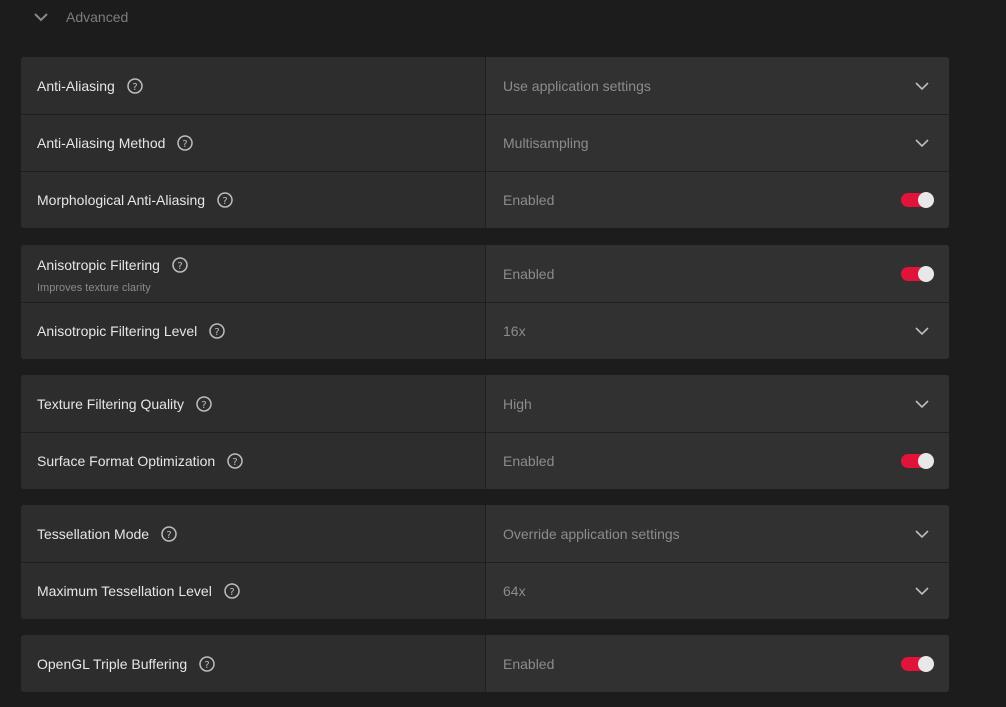 This screenshot has height=707, width=1006. Describe the element at coordinates (76, 85) in the screenshot. I see `setting-label: Anti-Aliasing` at that location.